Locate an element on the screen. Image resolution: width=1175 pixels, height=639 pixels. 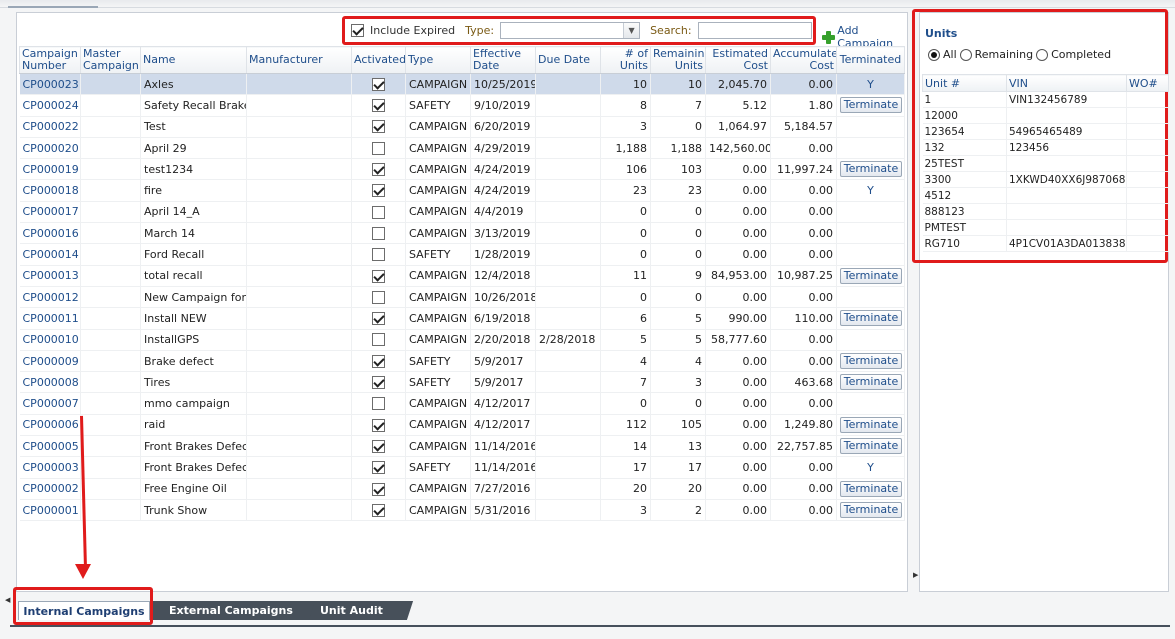
campaign-number-cell: CP000011 is located at coordinates (50, 318).